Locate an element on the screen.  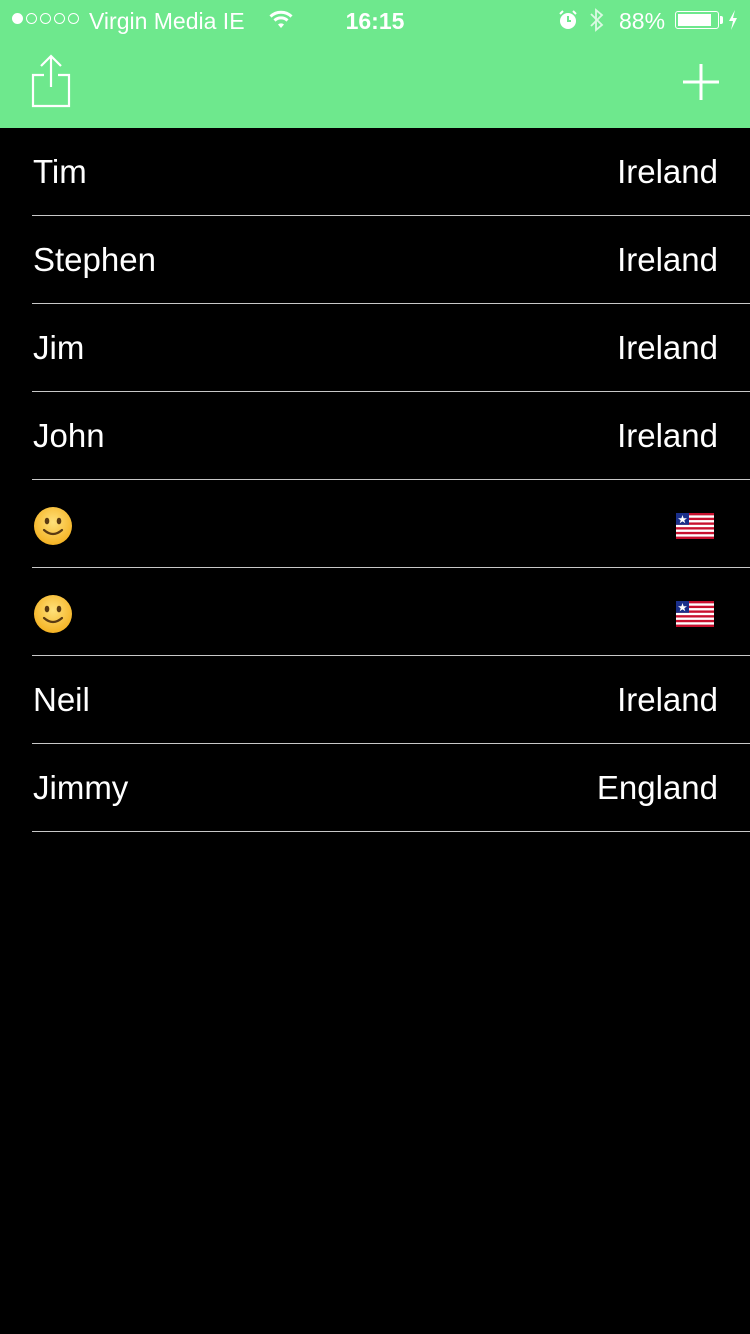
battery-tip is located at coordinates (721, 20).